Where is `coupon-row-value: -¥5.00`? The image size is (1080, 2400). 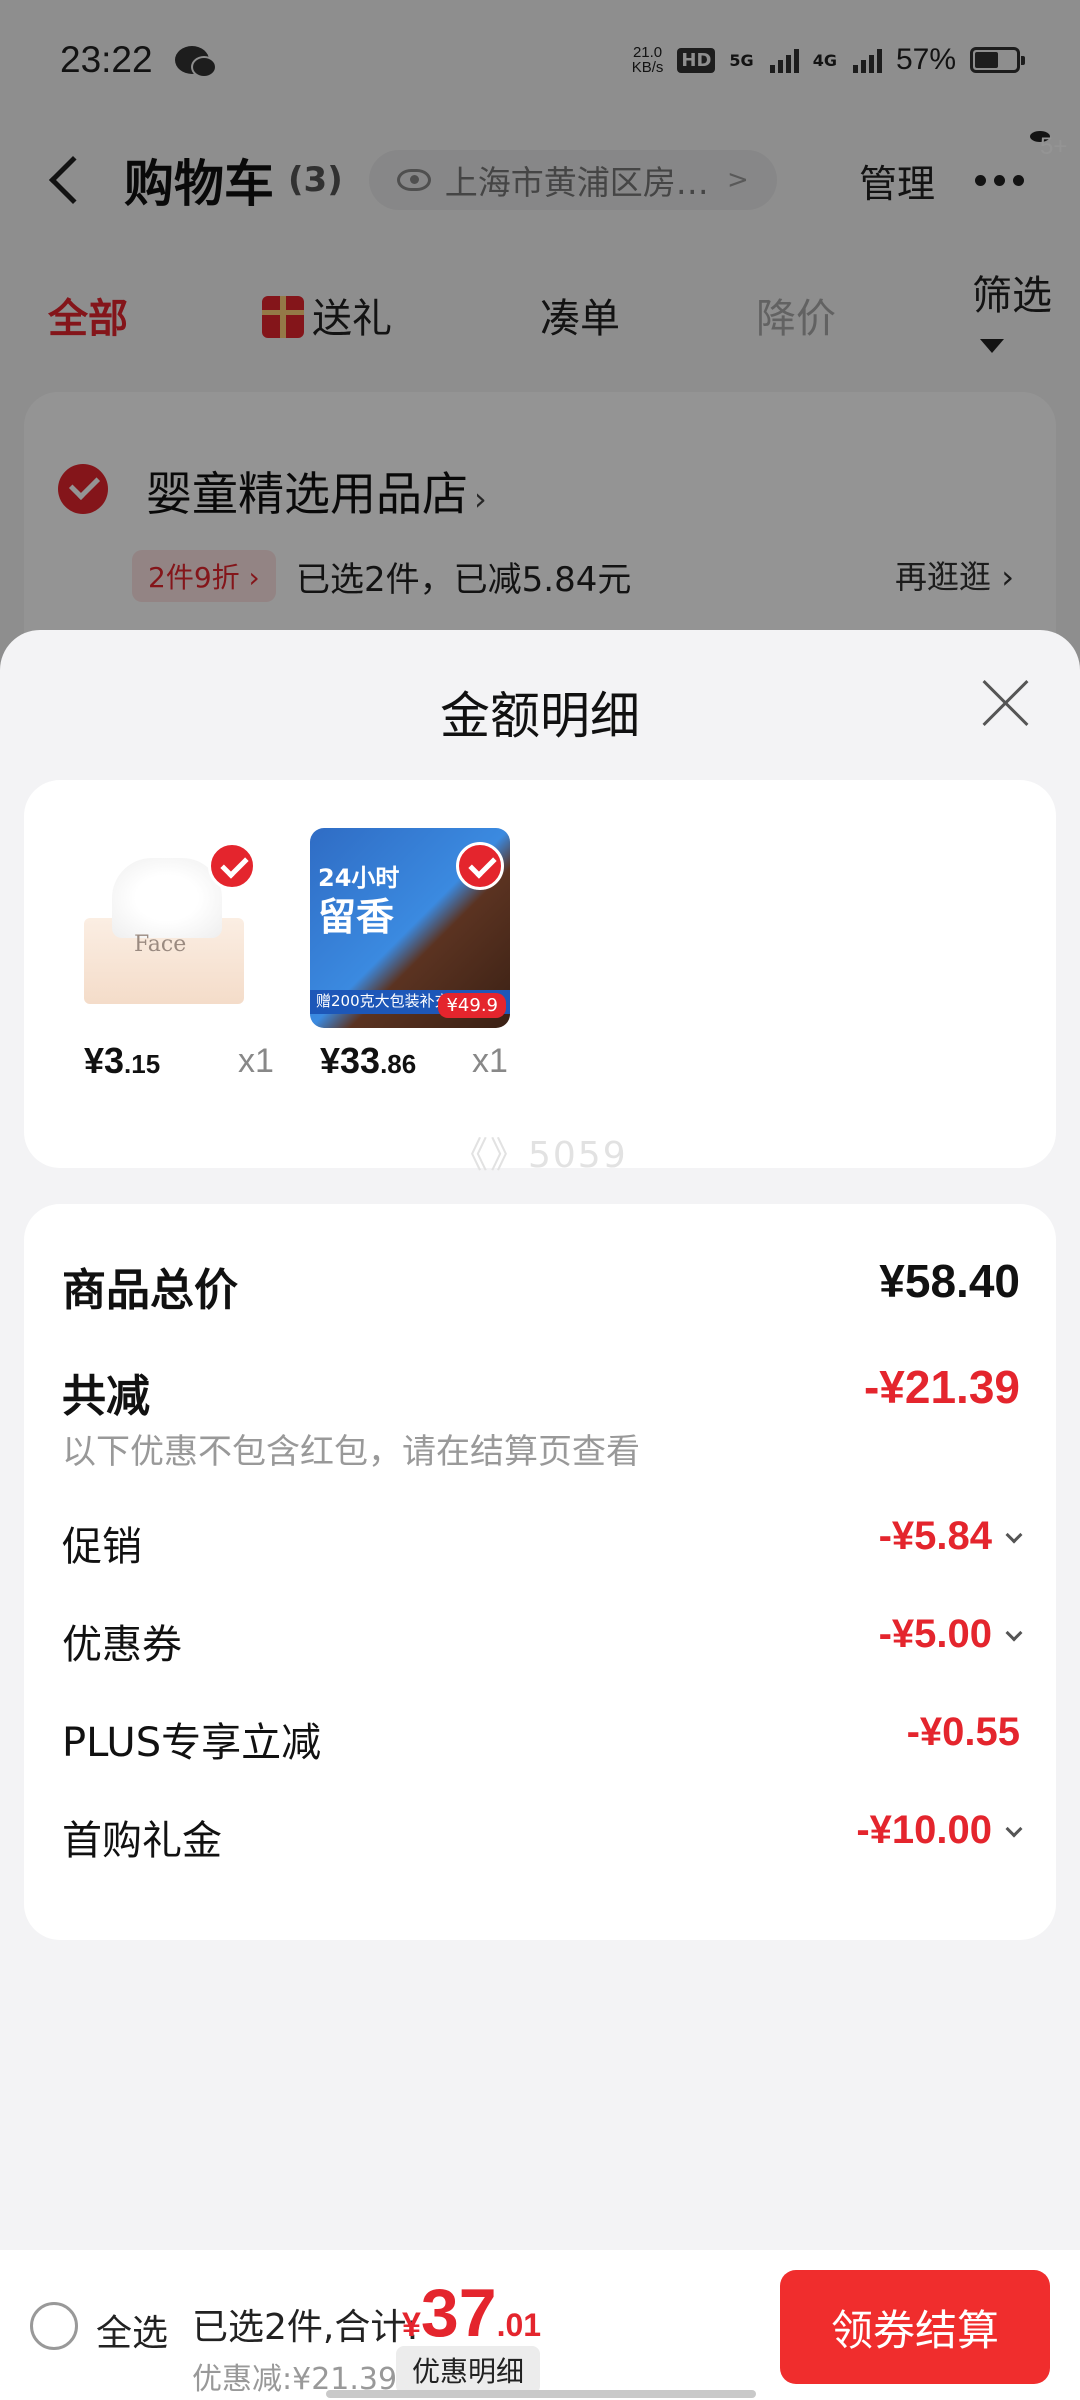 coupon-row-value: -¥5.00 is located at coordinates (950, 1634).